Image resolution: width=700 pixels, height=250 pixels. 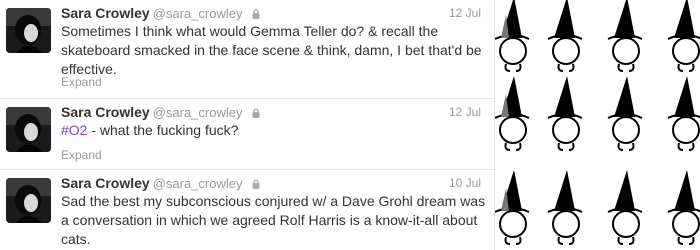 What do you see at coordinates (465, 183) in the screenshot?
I see `tweet-timestamp: 10 Jul` at bounding box center [465, 183].